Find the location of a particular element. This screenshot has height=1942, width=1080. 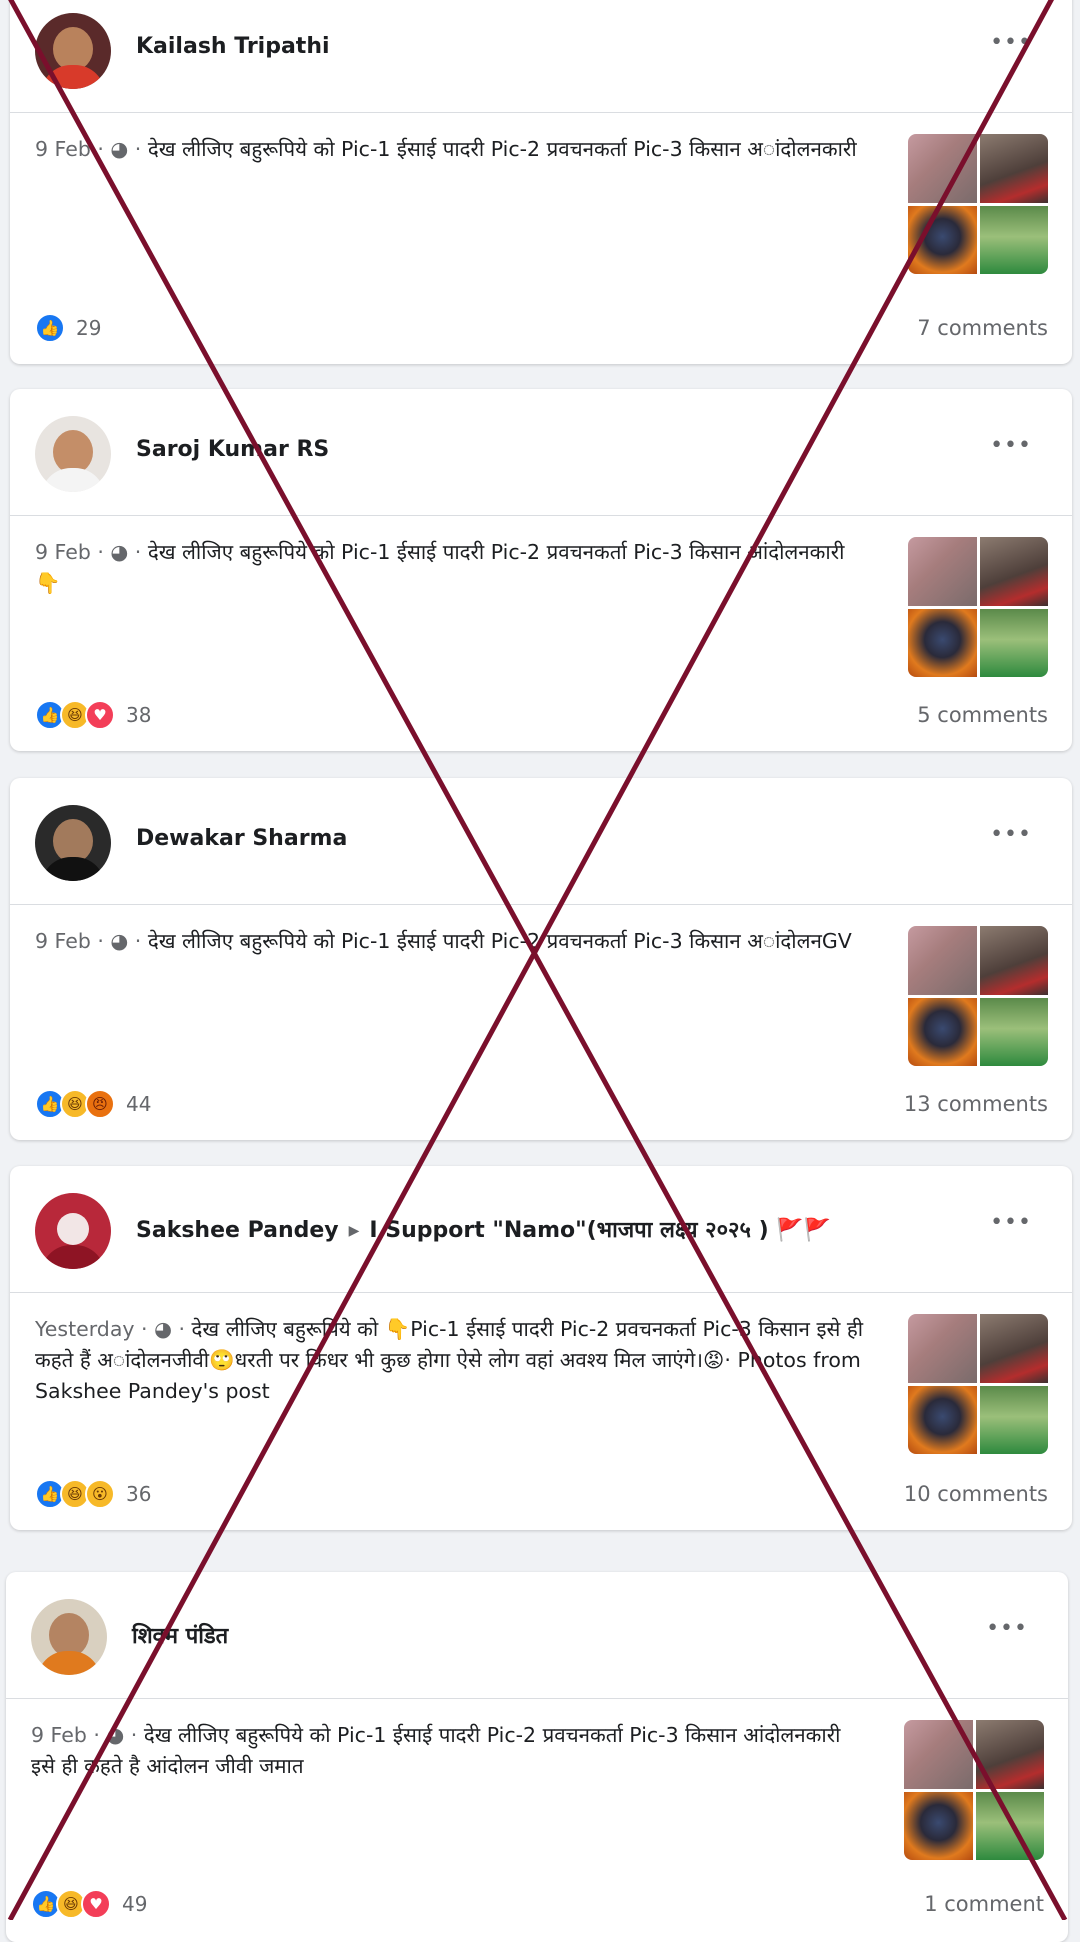

shared-to-arrow-icon: ▶ is located at coordinates (354, 1231).